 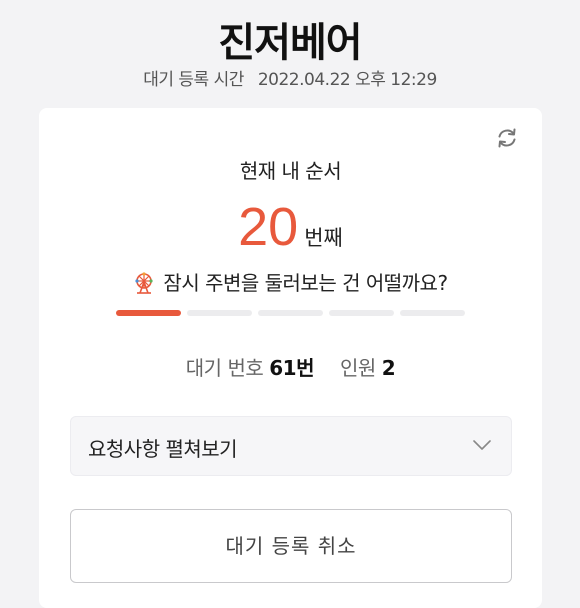 I want to click on suggestion-message: 잠시 주변을 둘러보는 건 어떨까요?, so click(x=290, y=283).